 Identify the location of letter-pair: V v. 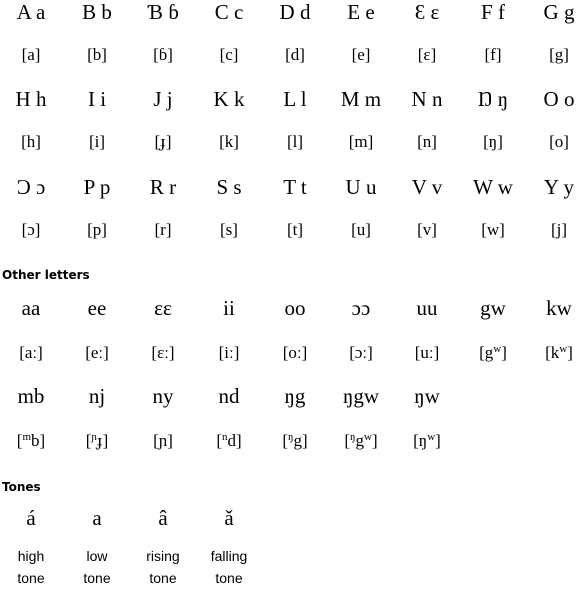
(427, 187).